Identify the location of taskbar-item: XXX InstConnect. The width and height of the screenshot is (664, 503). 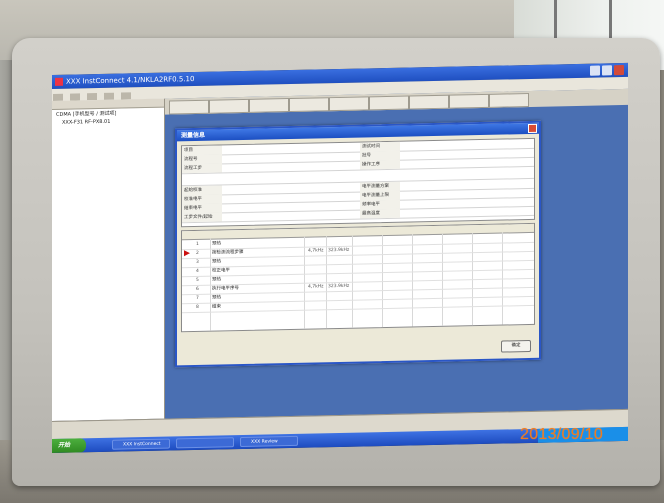
(141, 444).